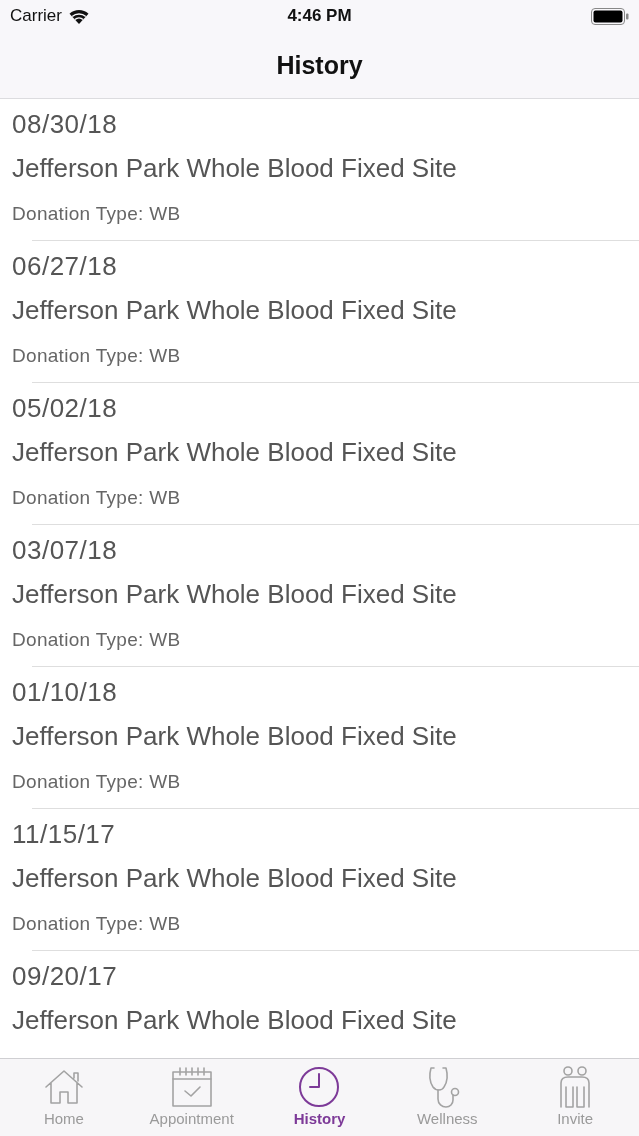  What do you see at coordinates (65, 124) in the screenshot?
I see `donation-date: 08/30/18` at bounding box center [65, 124].